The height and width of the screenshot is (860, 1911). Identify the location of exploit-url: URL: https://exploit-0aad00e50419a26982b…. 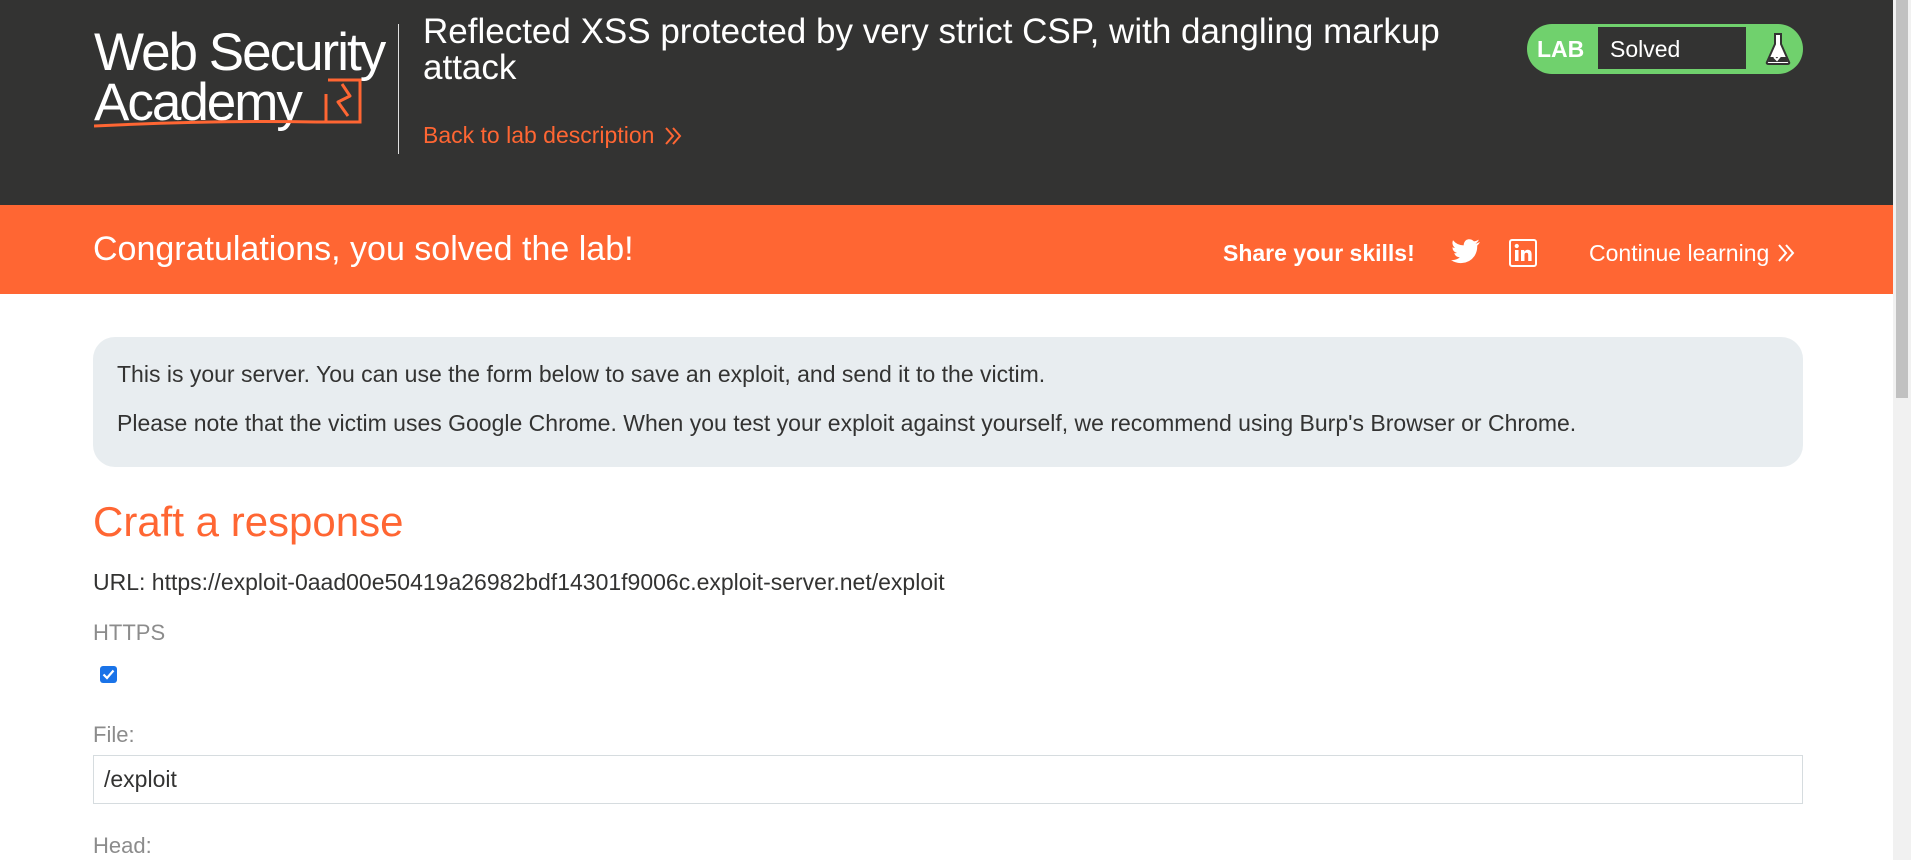
(519, 582).